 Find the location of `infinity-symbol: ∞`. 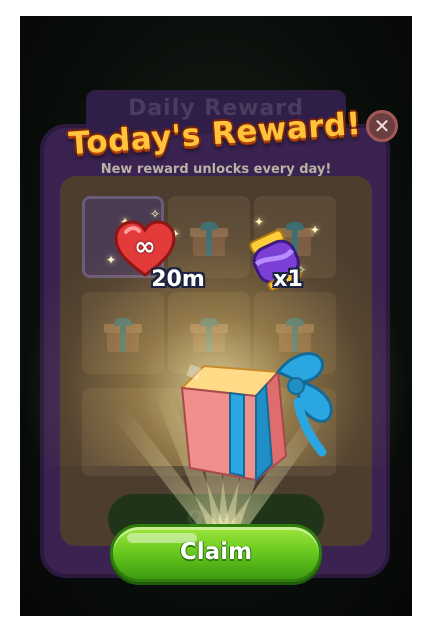

infinity-symbol: ∞ is located at coordinates (145, 247).